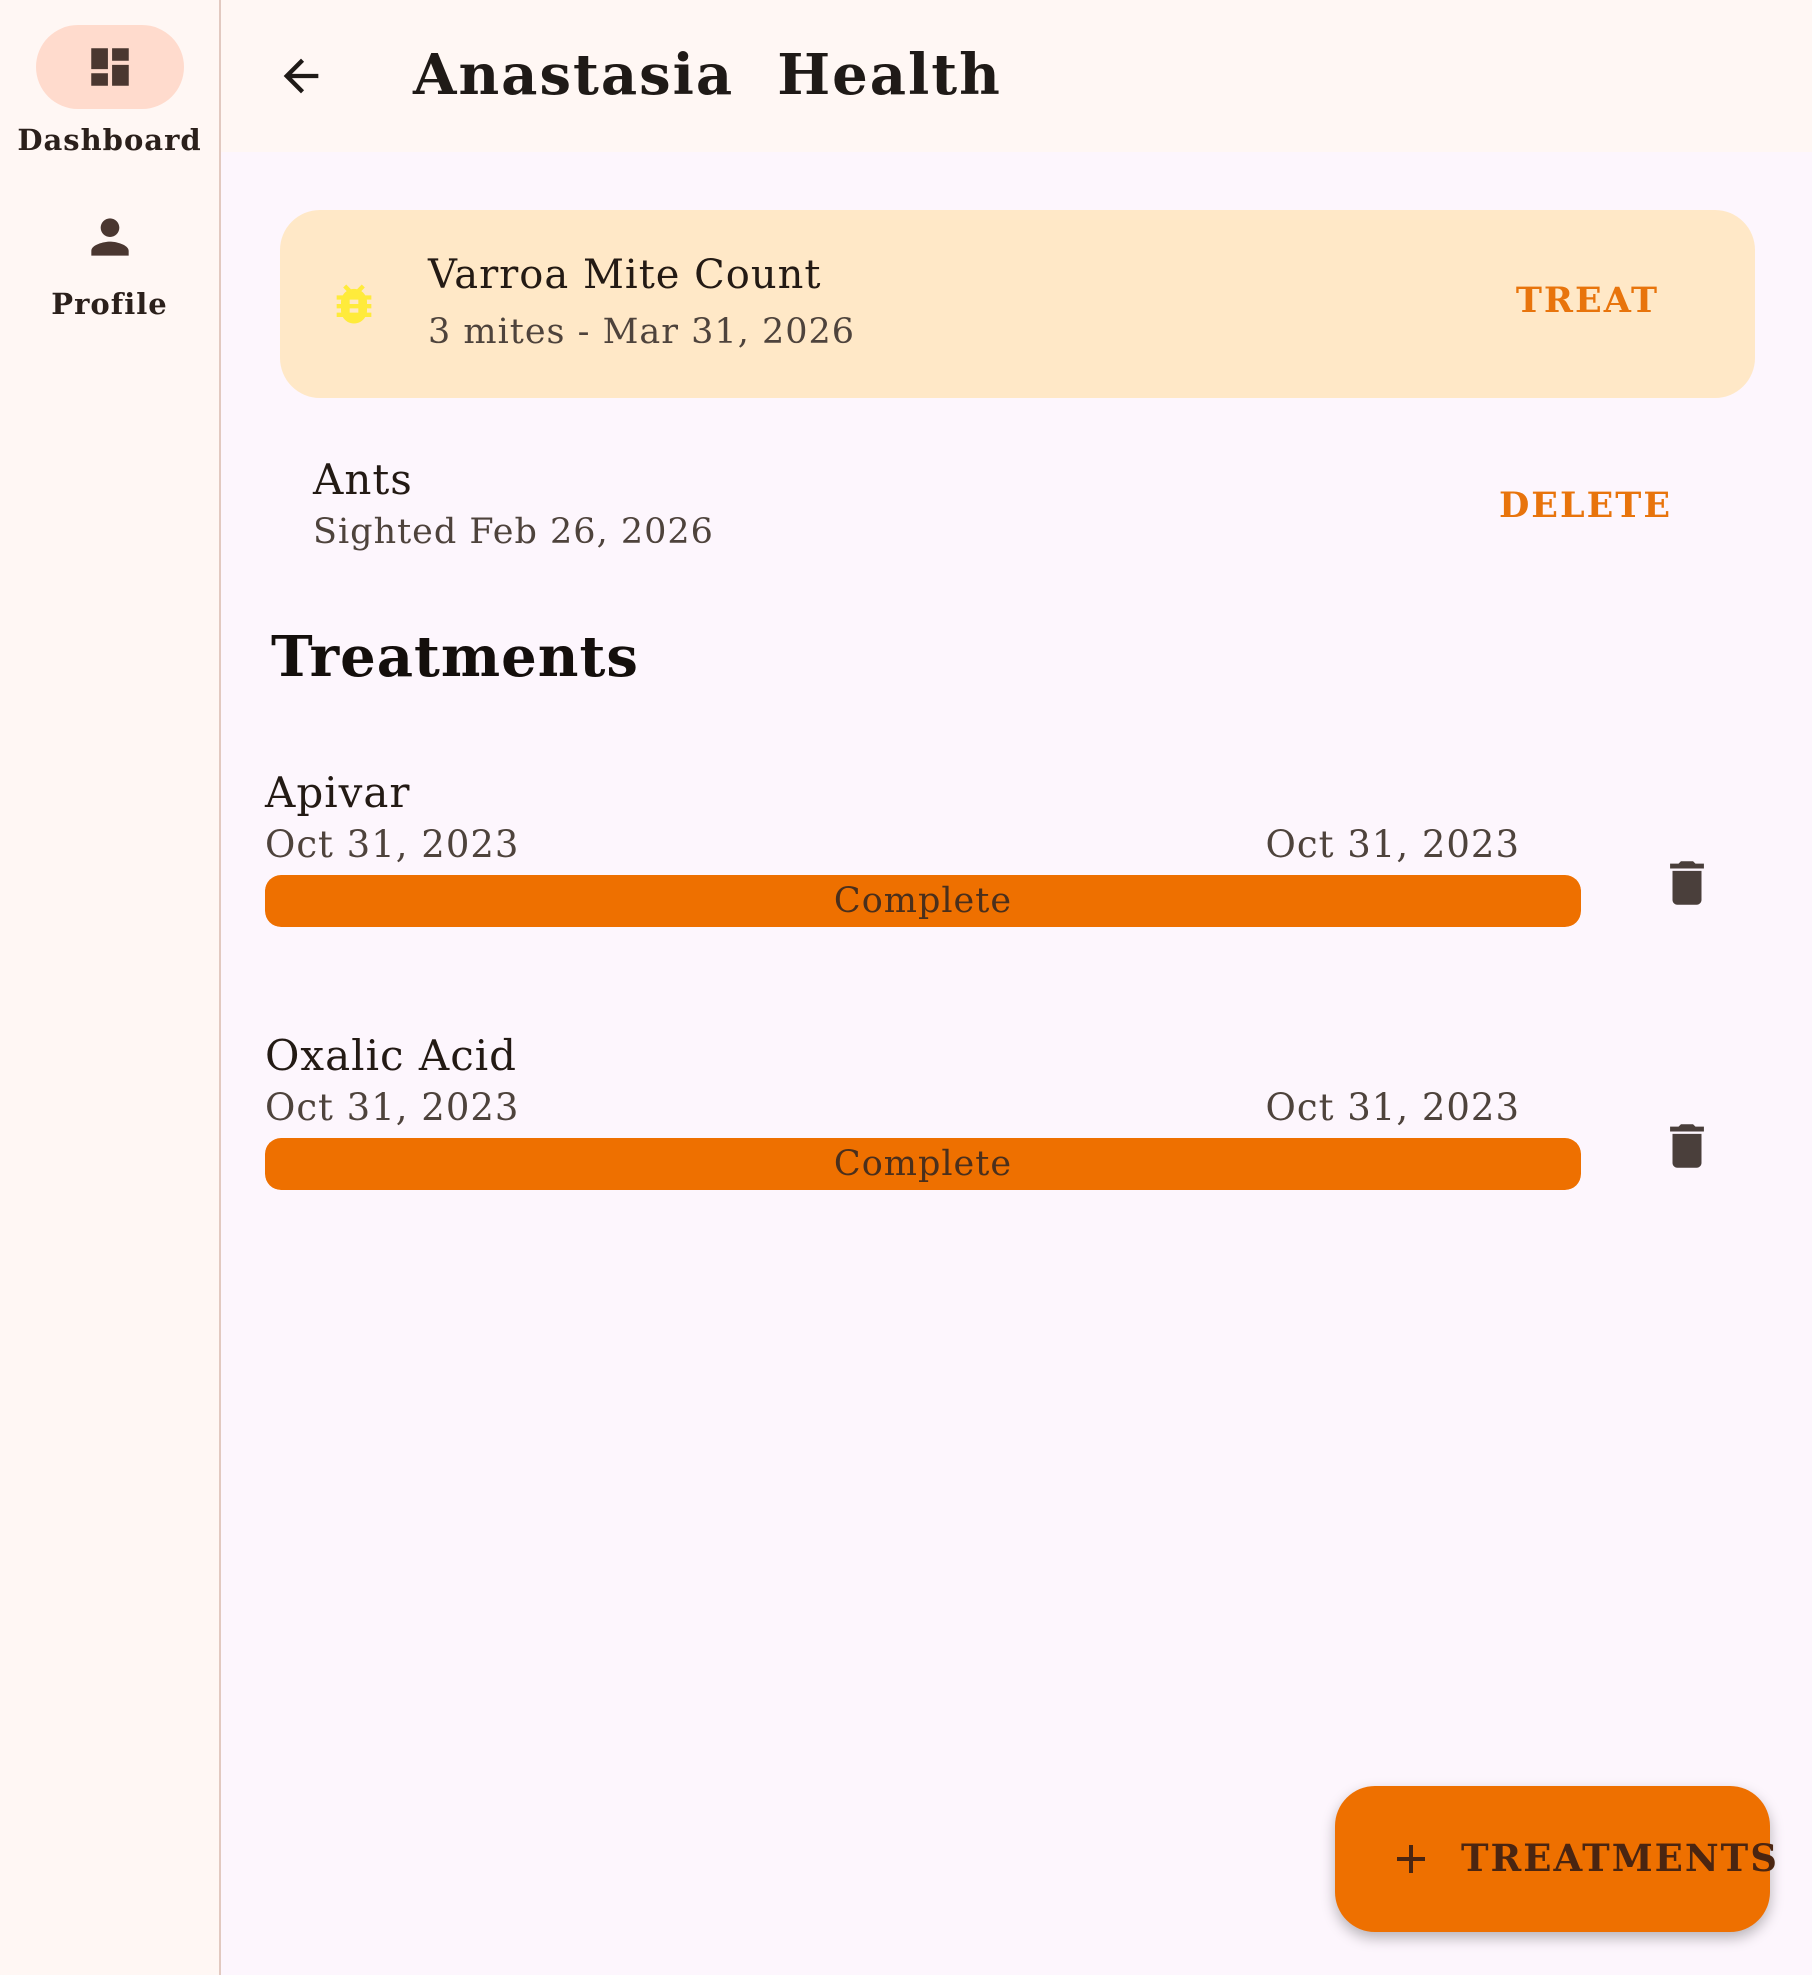 This screenshot has height=1975, width=1812. I want to click on bug-icon, so click(354, 304).